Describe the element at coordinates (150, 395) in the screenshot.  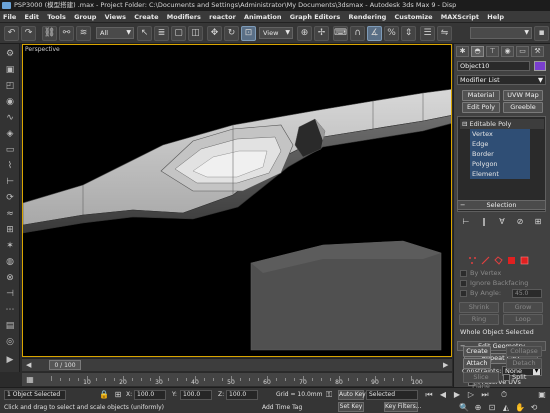
I see `x-field: 100.0` at that location.